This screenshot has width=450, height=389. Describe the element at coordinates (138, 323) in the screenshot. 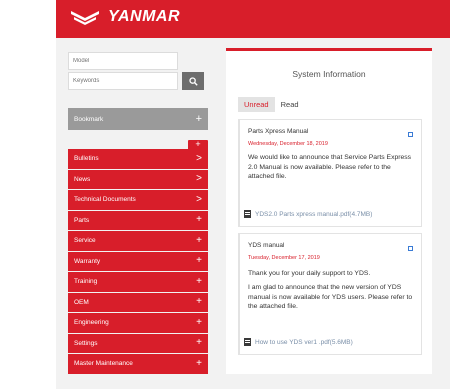

I see `sidebar-item-engineering: Engineering +` at that location.